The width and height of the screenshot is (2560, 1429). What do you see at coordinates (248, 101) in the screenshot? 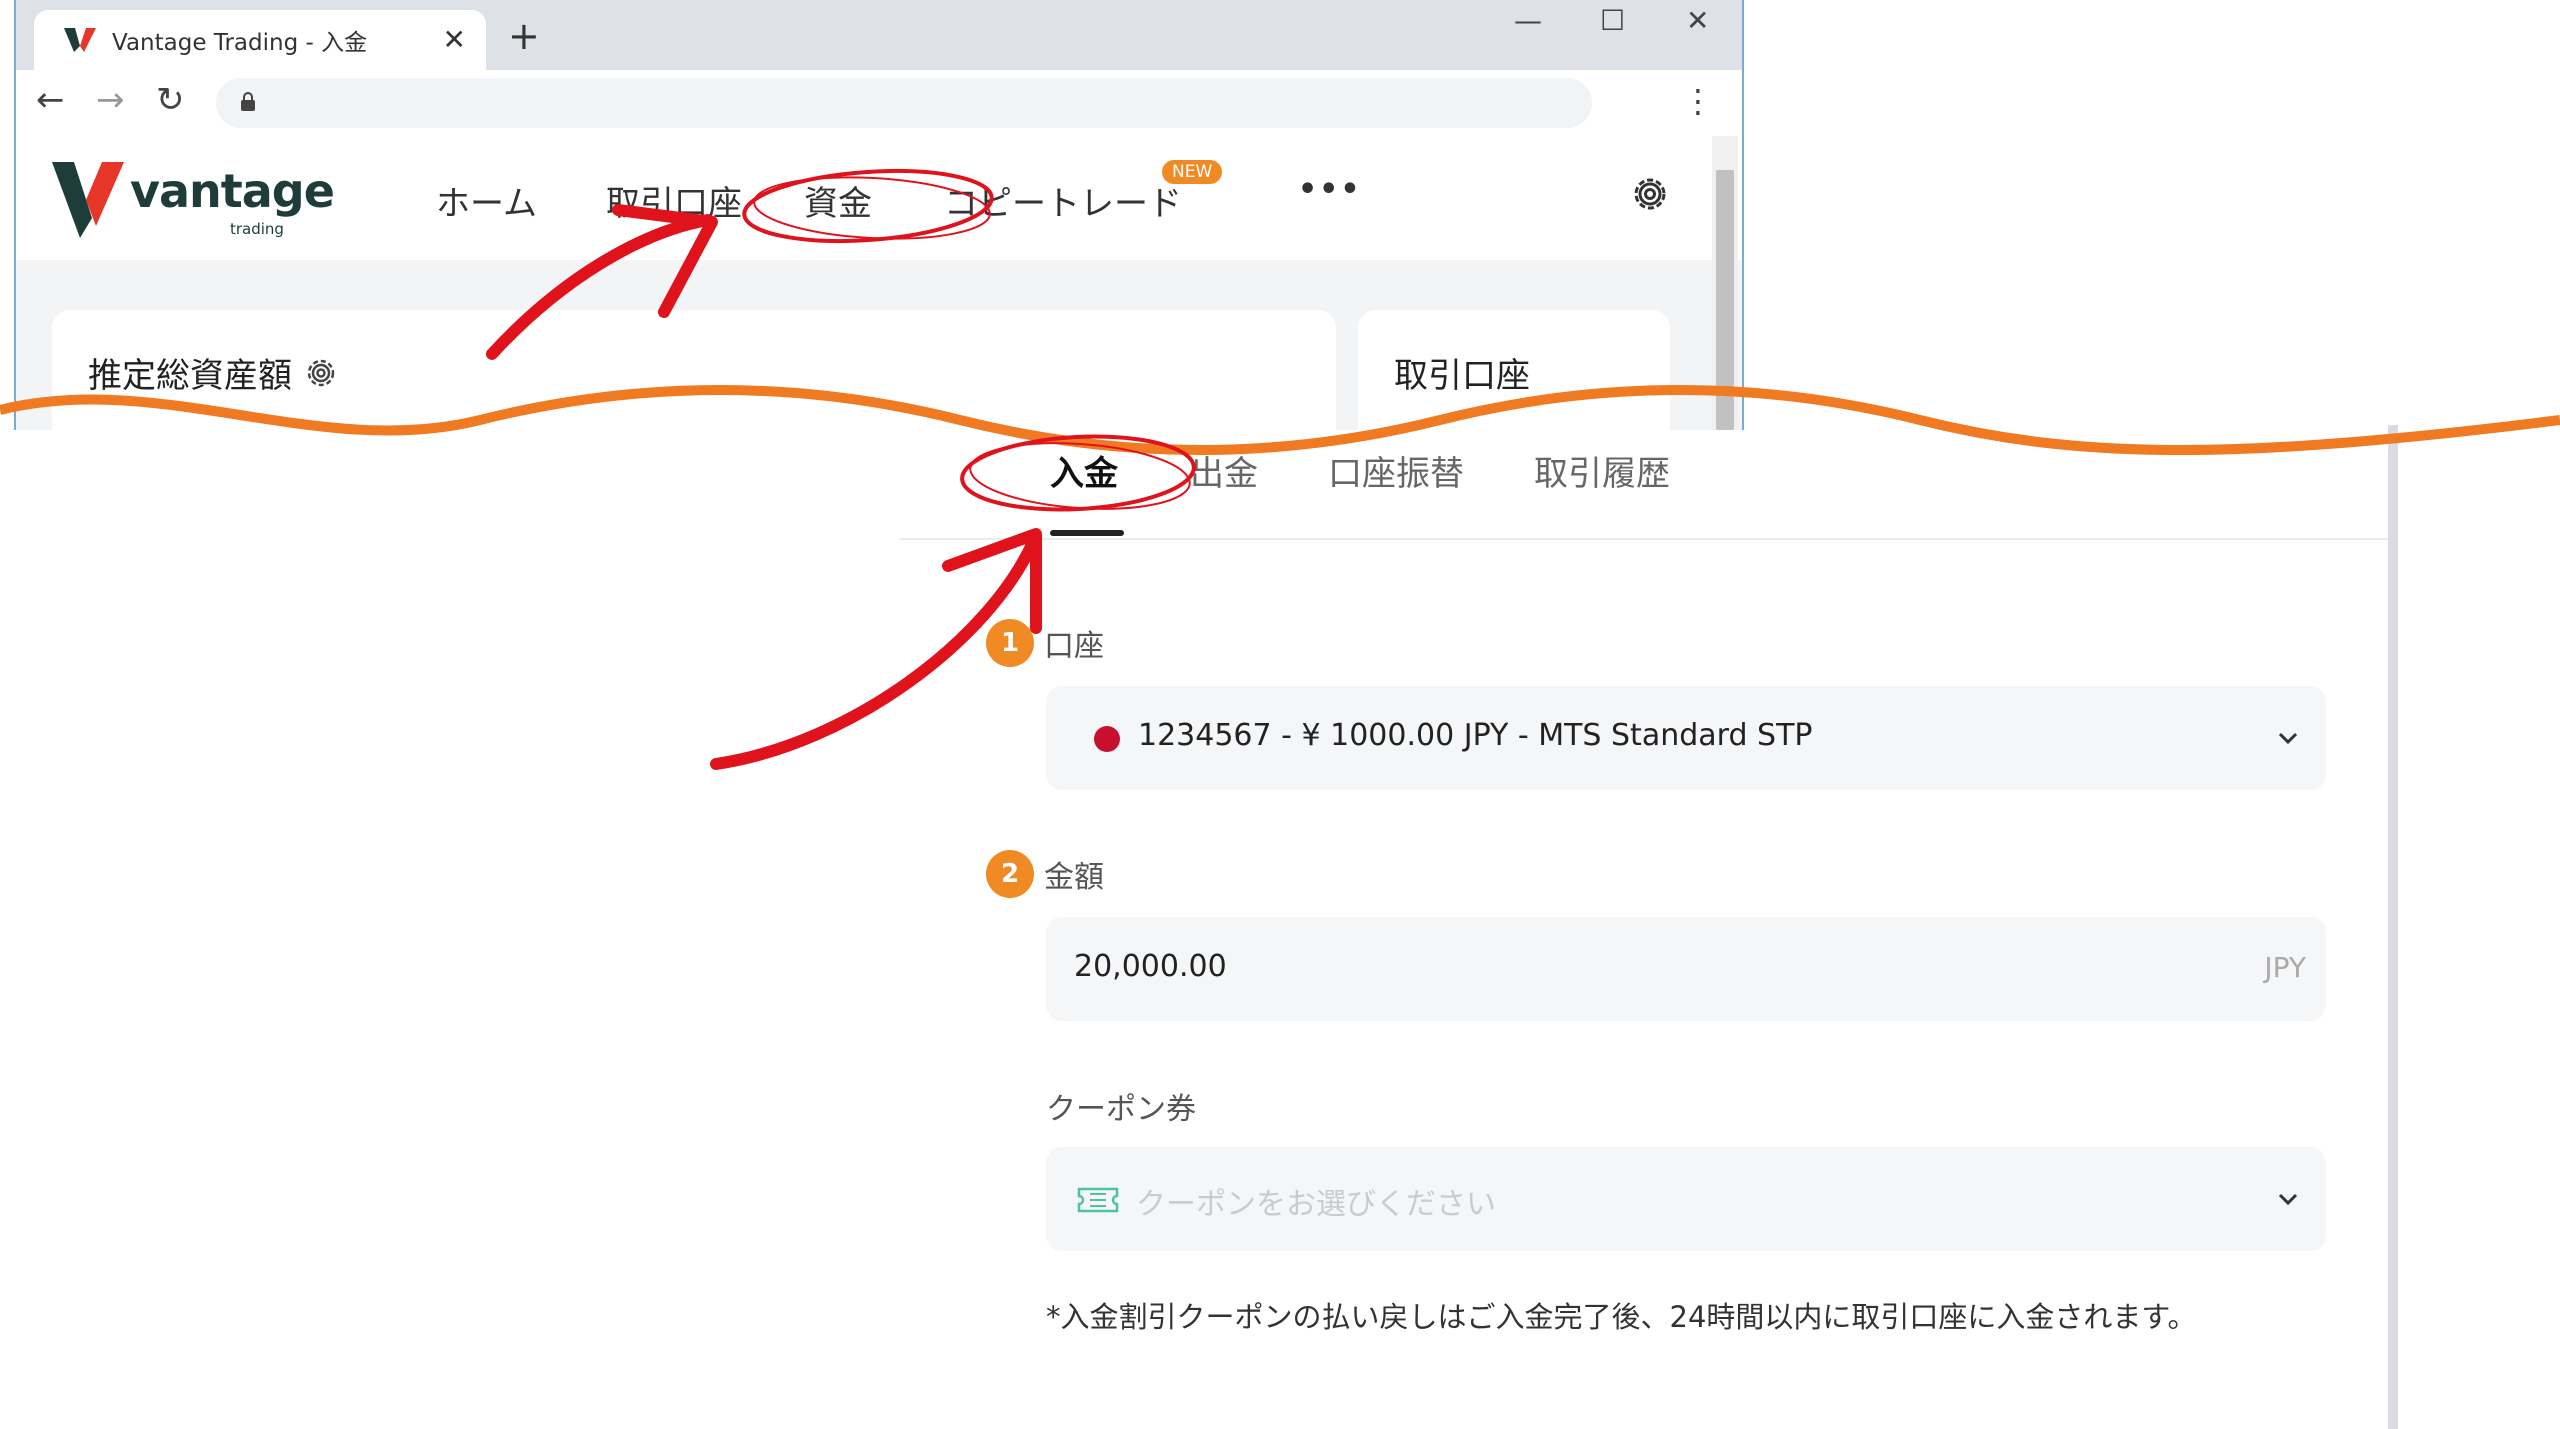
I see `lock-icon` at bounding box center [248, 101].